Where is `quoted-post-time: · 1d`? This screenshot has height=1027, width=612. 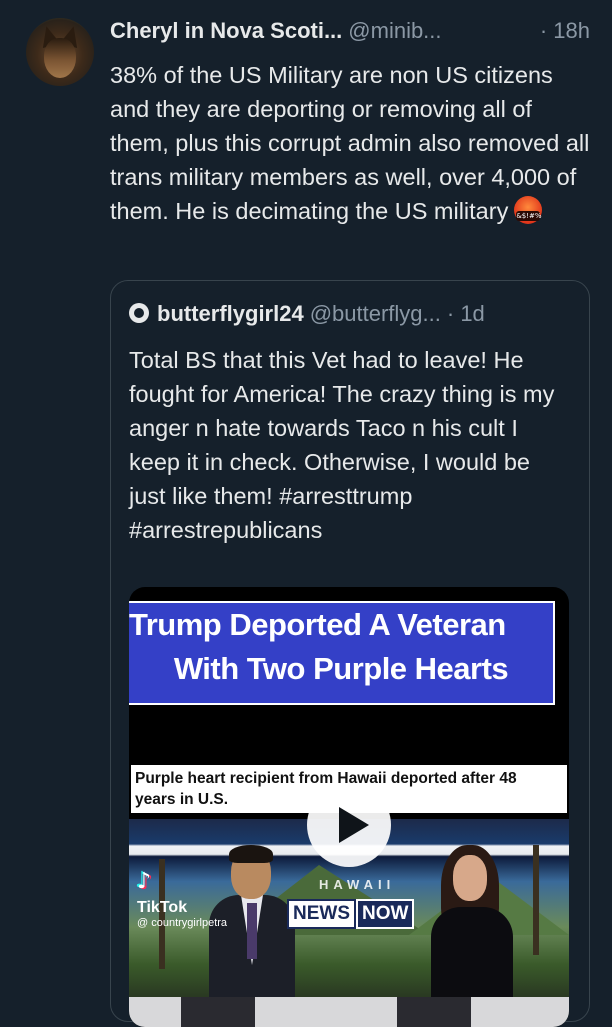 quoted-post-time: · 1d is located at coordinates (466, 313).